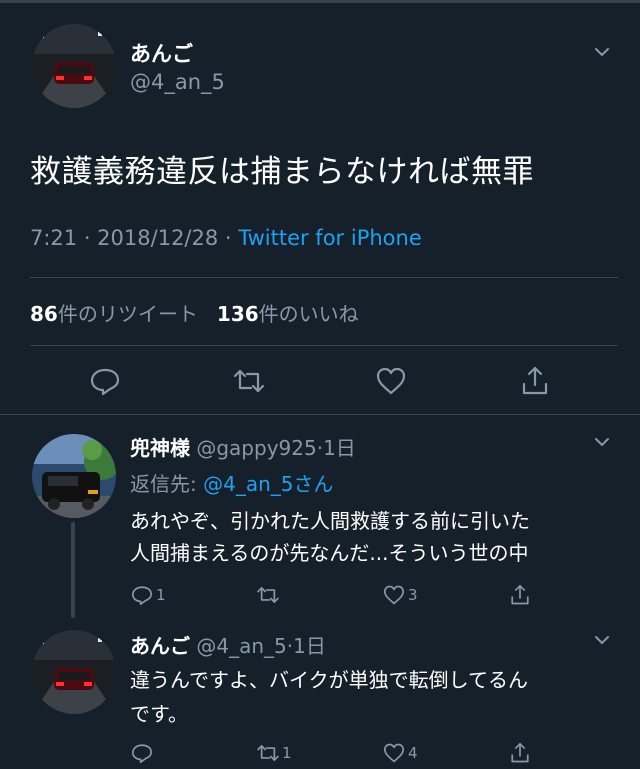  What do you see at coordinates (159, 714) in the screenshot?
I see `reply-text-line: です。` at bounding box center [159, 714].